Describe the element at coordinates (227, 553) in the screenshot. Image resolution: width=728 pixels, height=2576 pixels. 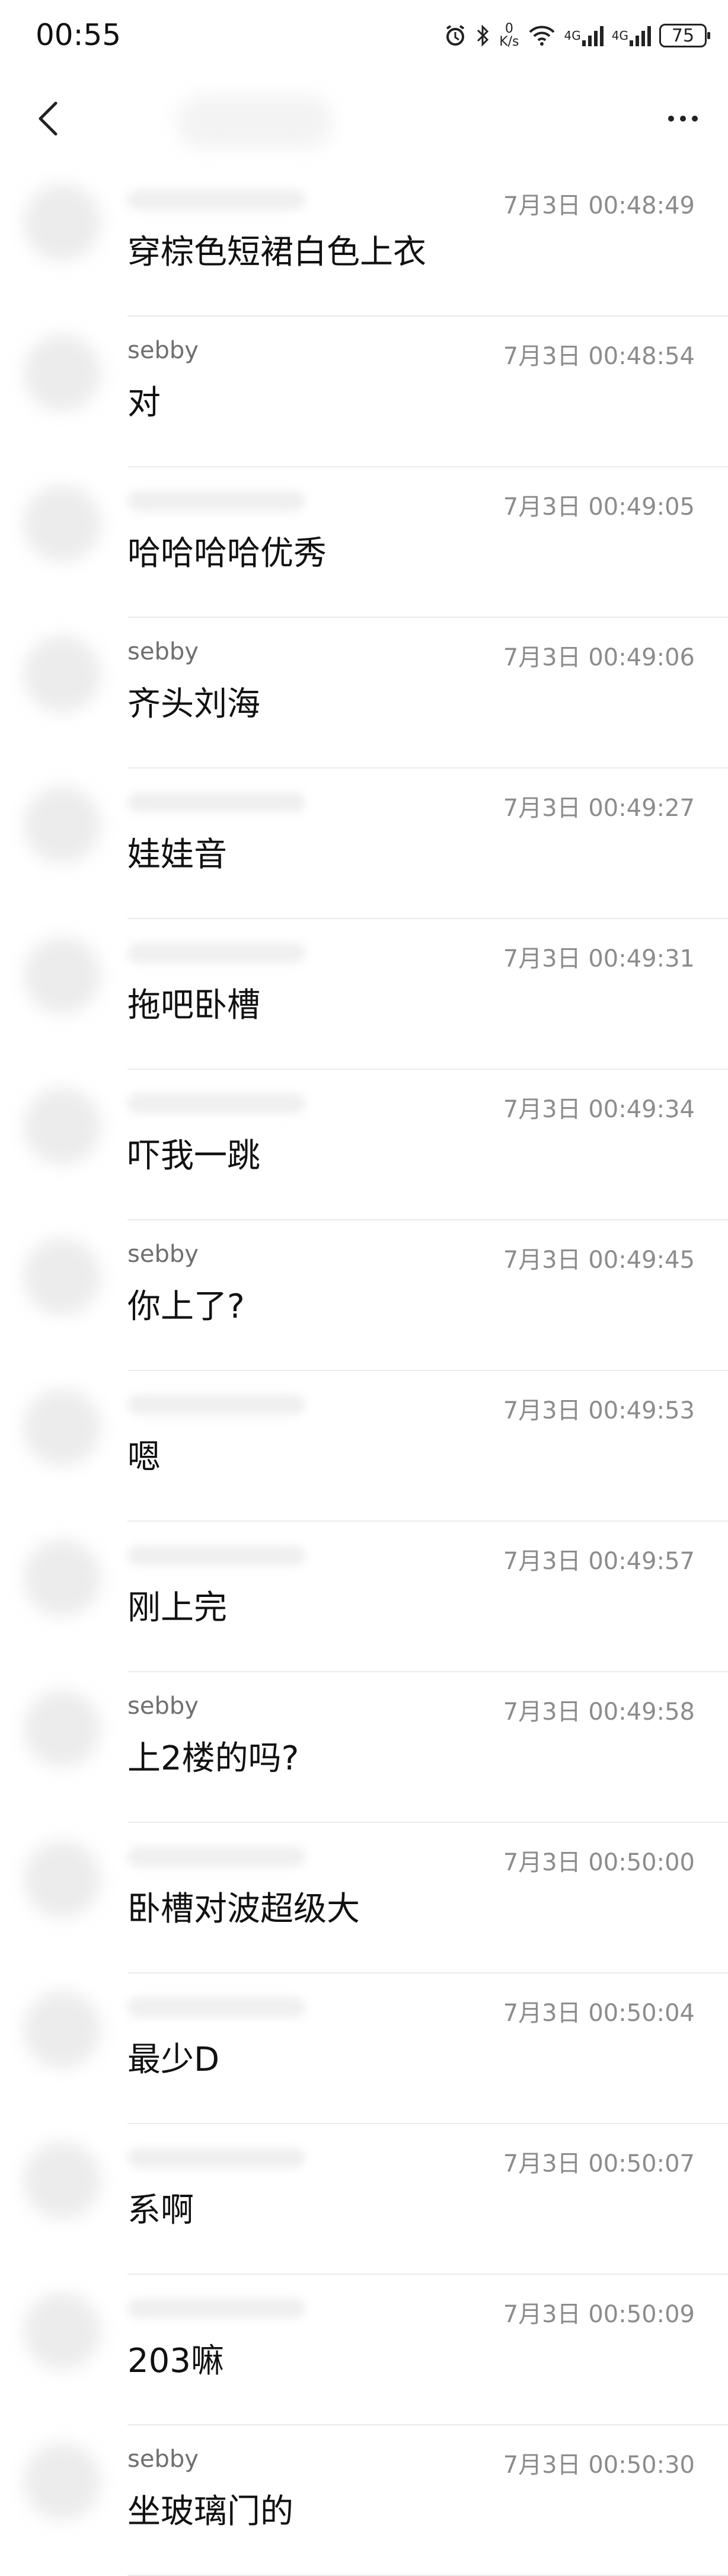
I see `message-text: 哈哈哈哈优秀` at that location.